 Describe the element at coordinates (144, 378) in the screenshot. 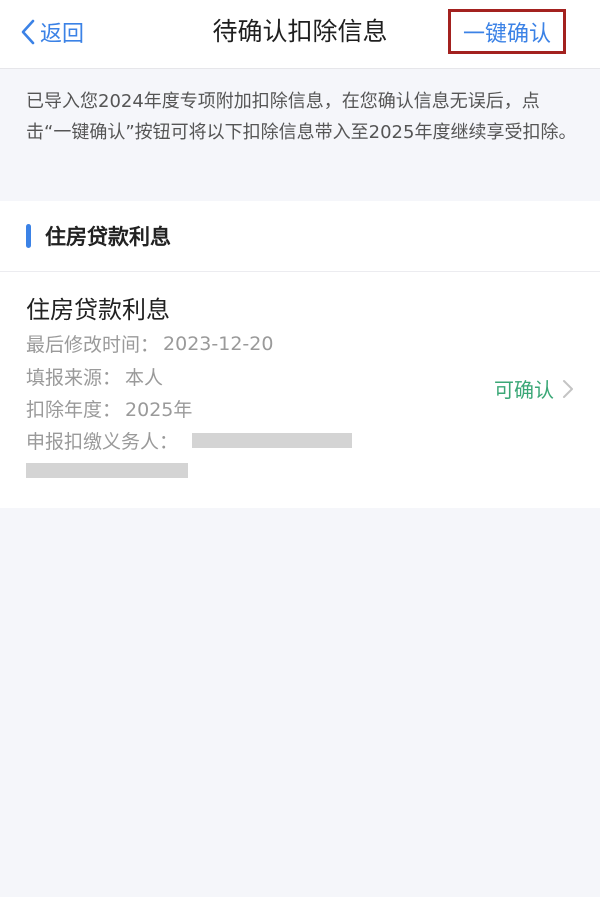

I see `source-value: 本人` at that location.